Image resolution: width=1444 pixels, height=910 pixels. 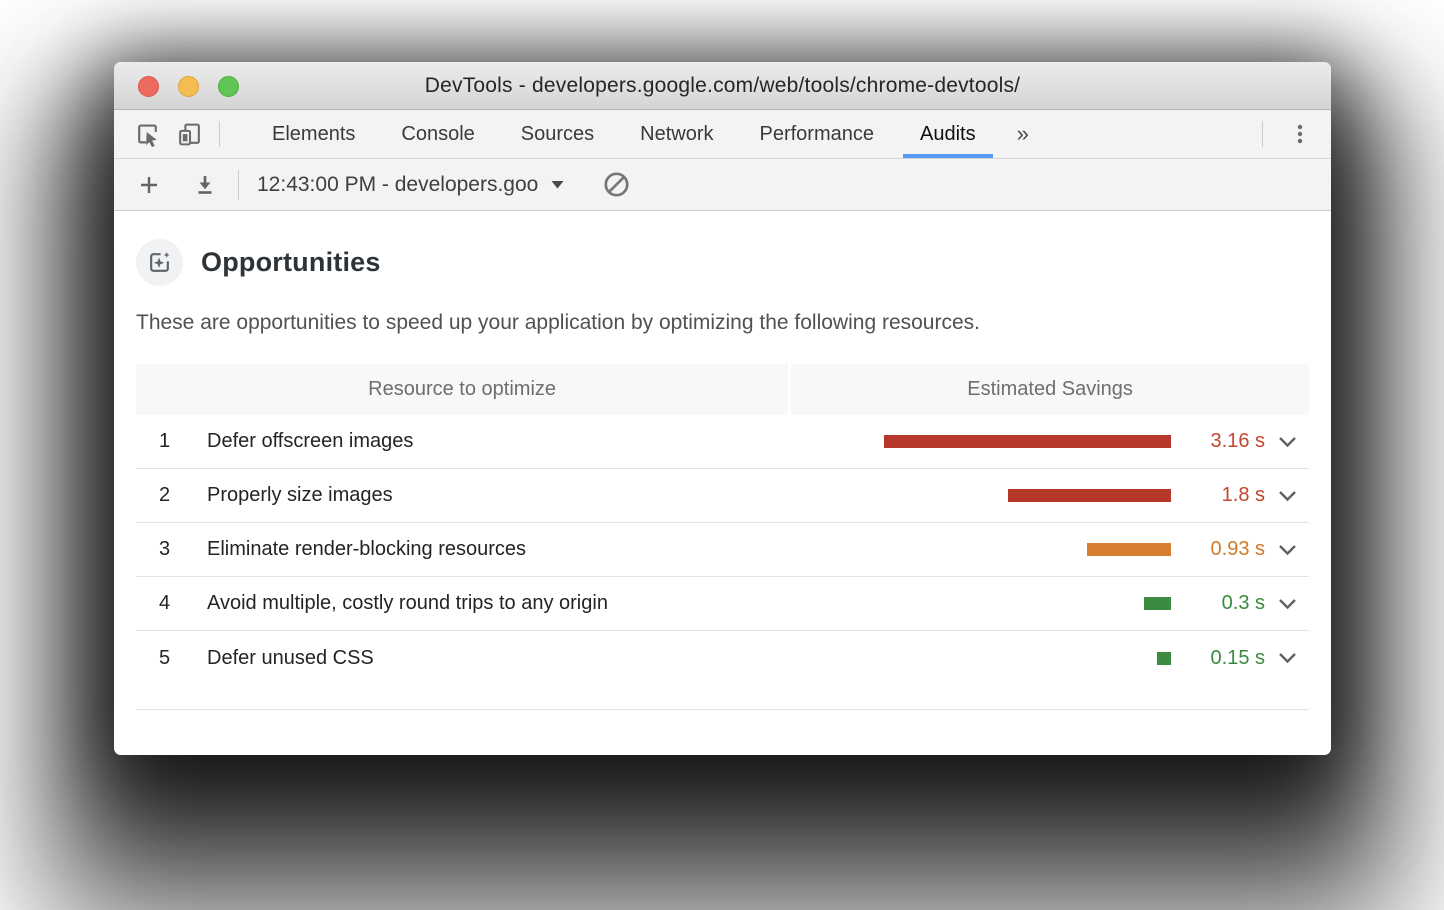 I want to click on savings-value: 0.15 s, so click(x=1237, y=657).